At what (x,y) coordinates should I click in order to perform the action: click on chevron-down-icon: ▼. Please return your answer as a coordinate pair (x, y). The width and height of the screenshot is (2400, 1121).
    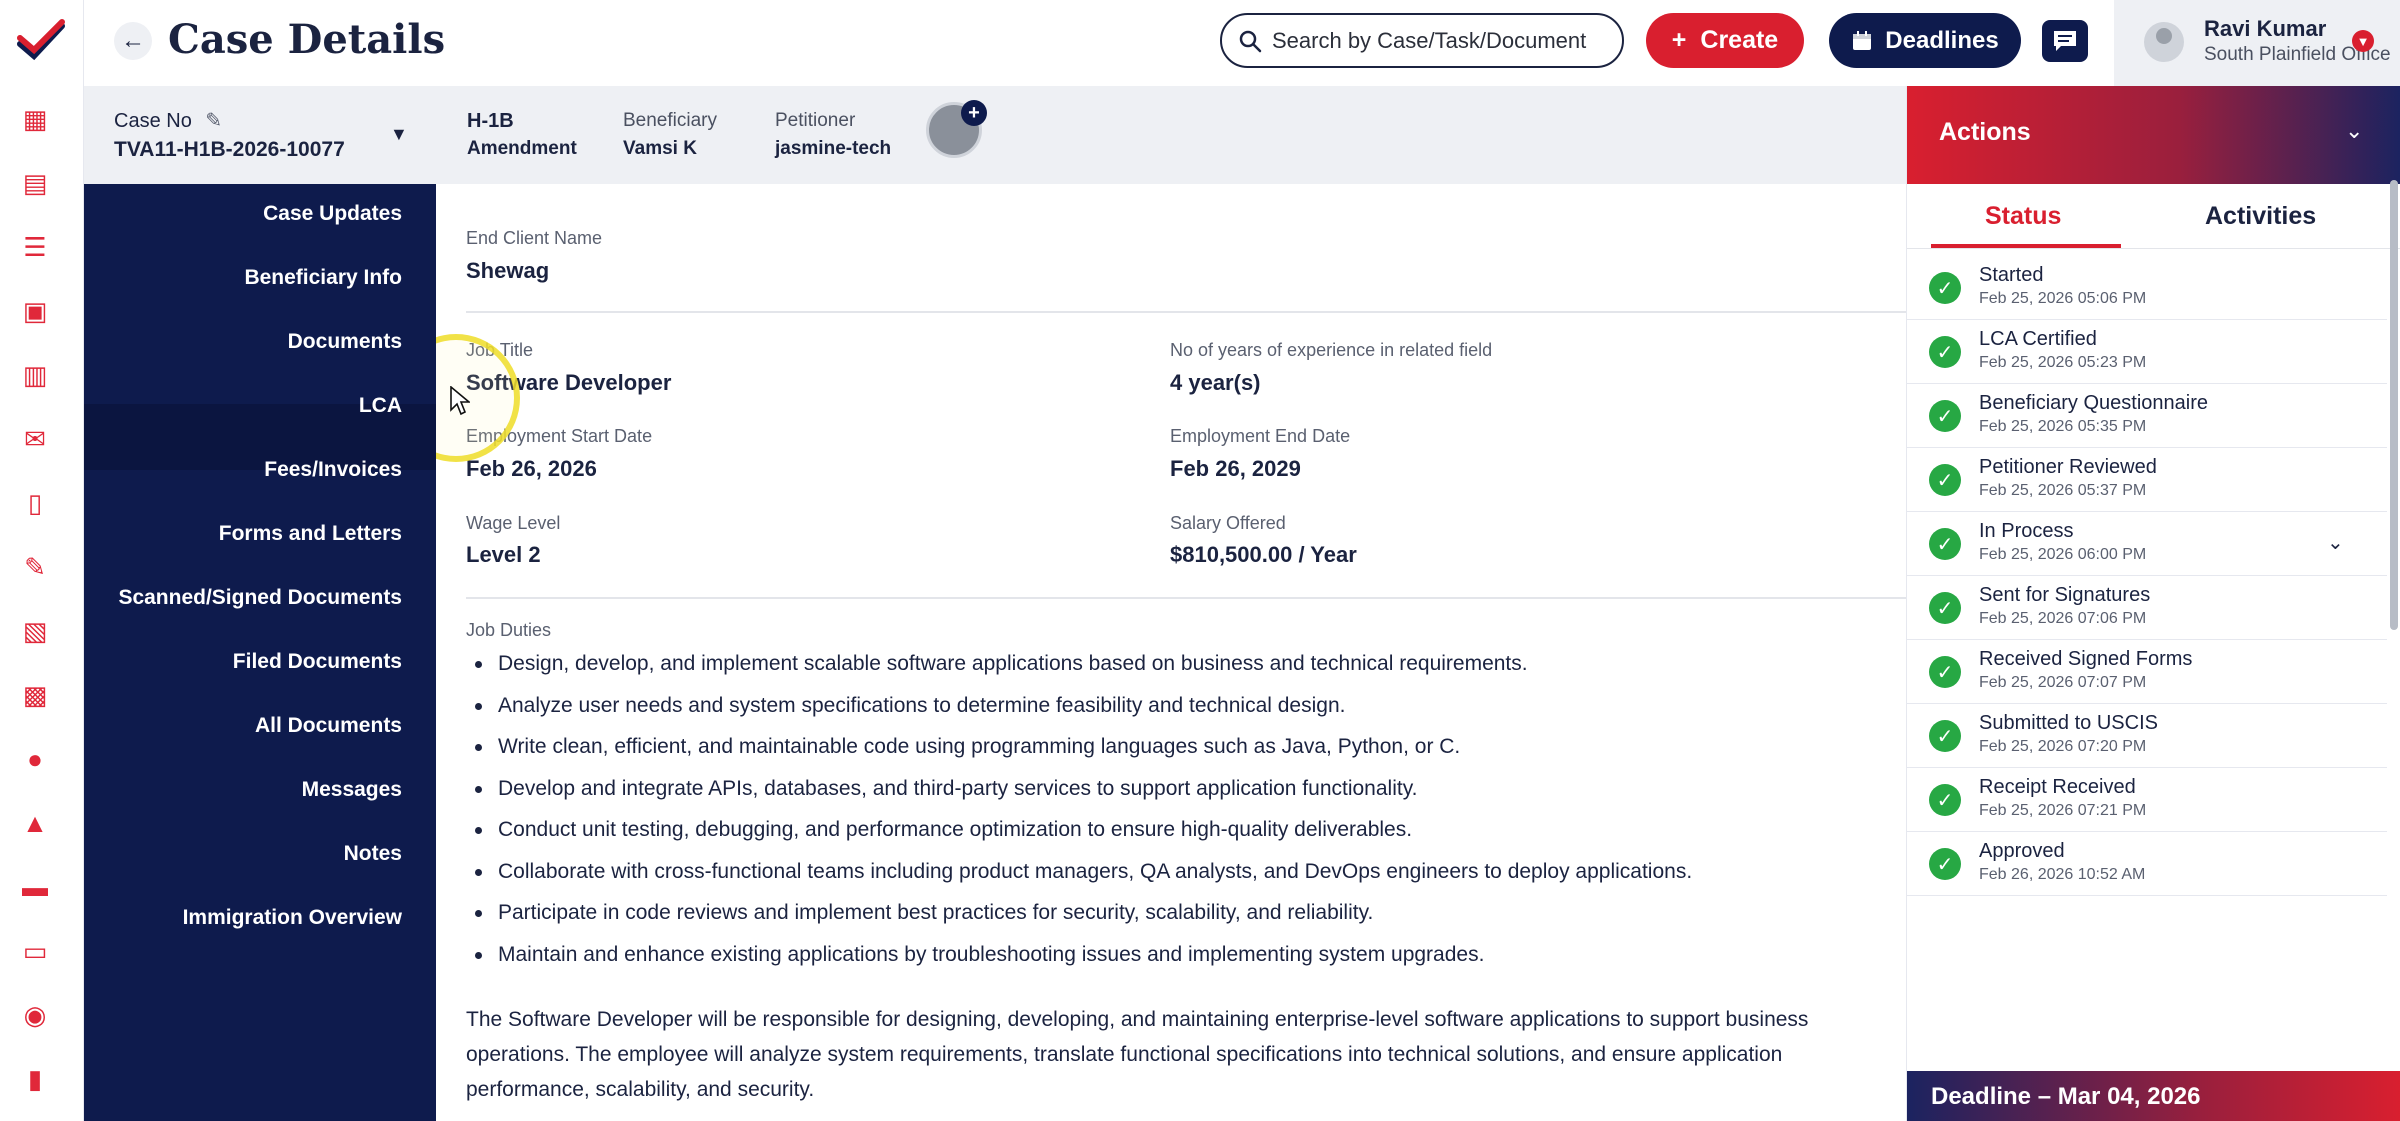
    Looking at the image, I should click on (2363, 41).